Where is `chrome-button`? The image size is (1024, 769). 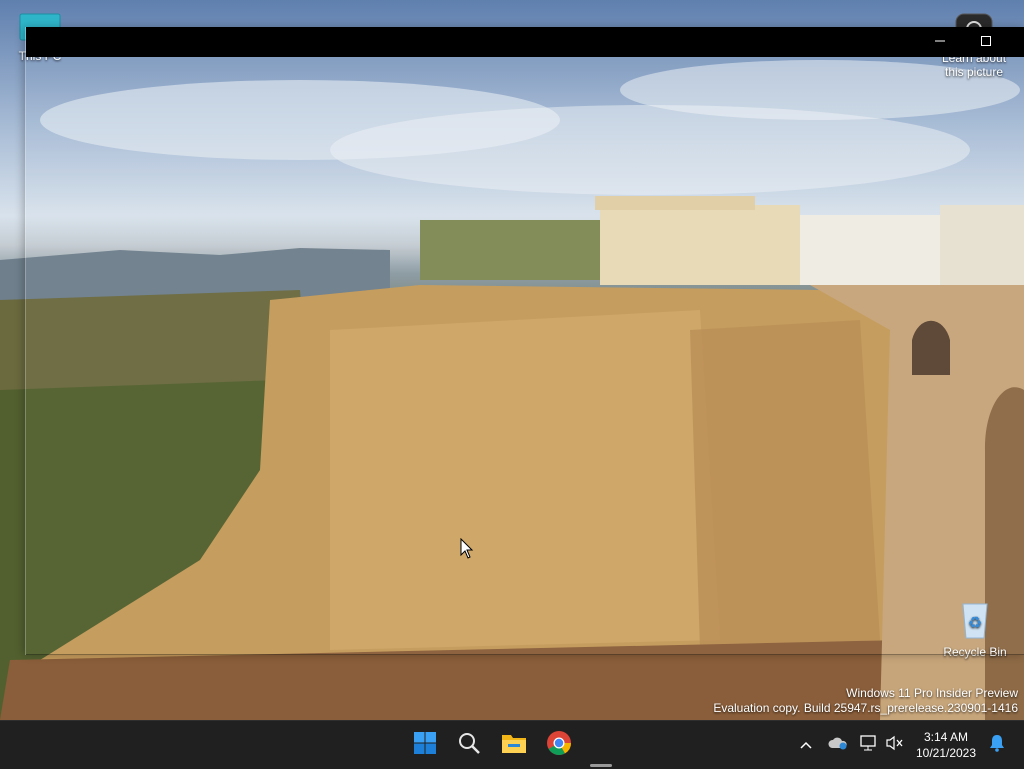
chrome-button is located at coordinates (559, 745).